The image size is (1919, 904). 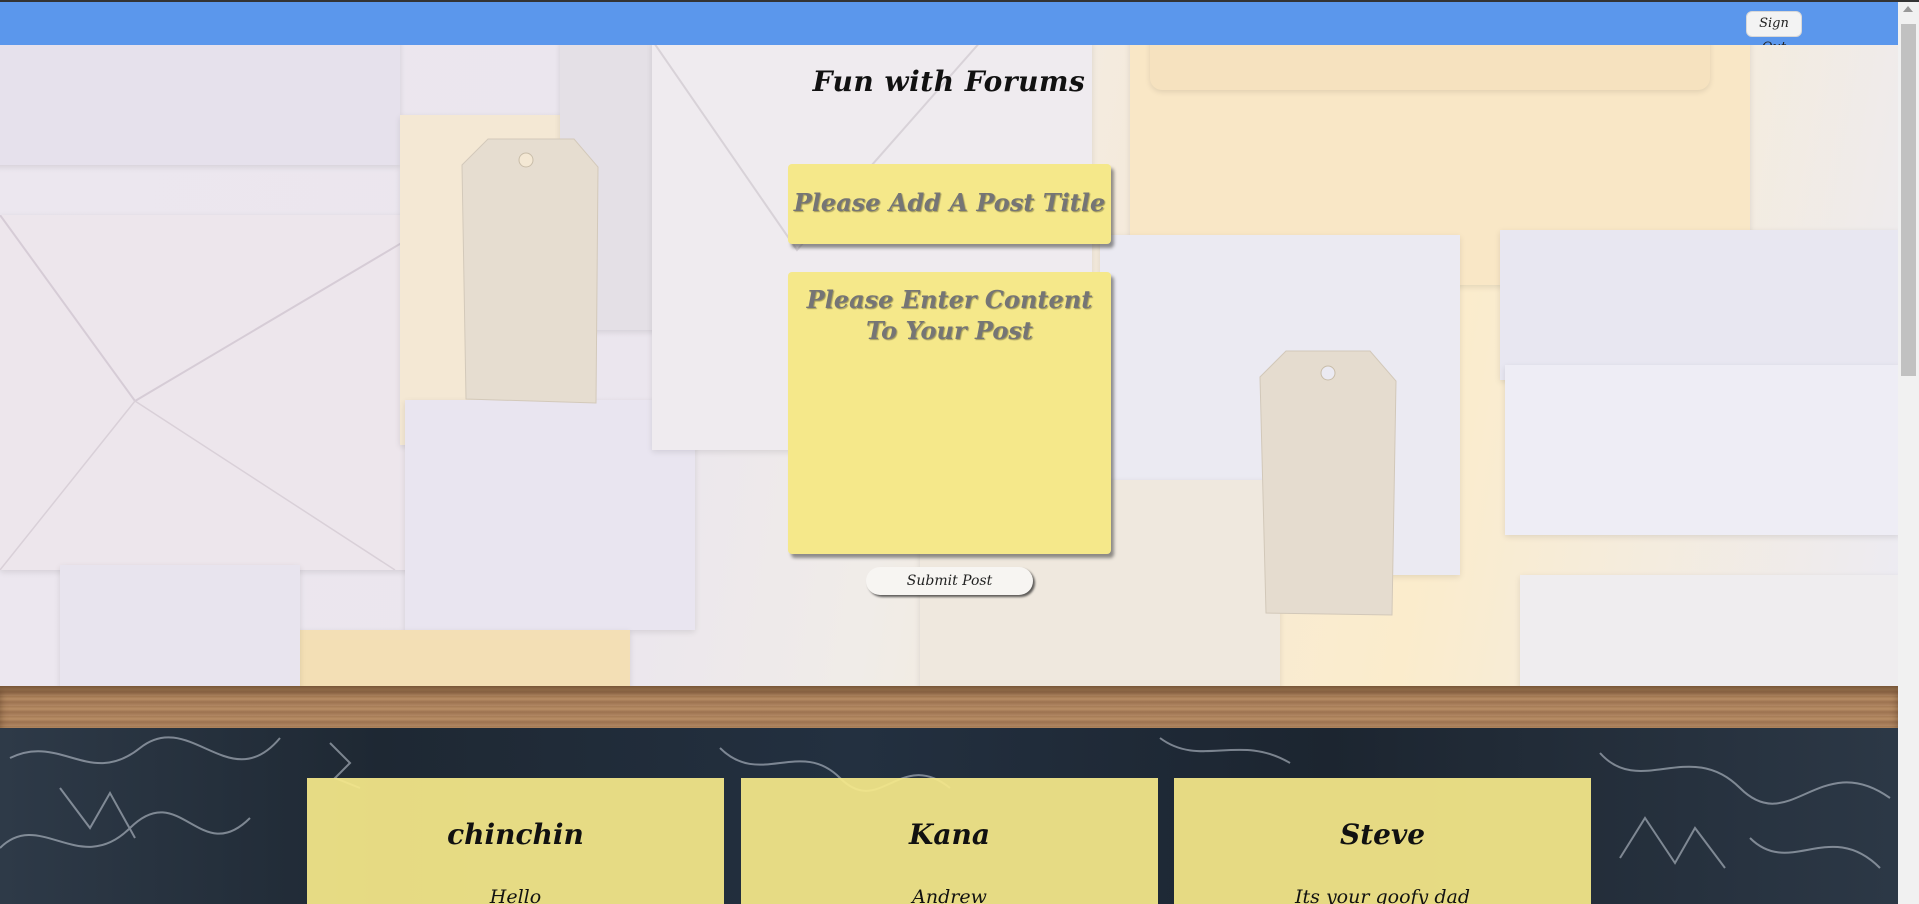 What do you see at coordinates (949, 581) in the screenshot?
I see `submit-post-button: Submit Post` at bounding box center [949, 581].